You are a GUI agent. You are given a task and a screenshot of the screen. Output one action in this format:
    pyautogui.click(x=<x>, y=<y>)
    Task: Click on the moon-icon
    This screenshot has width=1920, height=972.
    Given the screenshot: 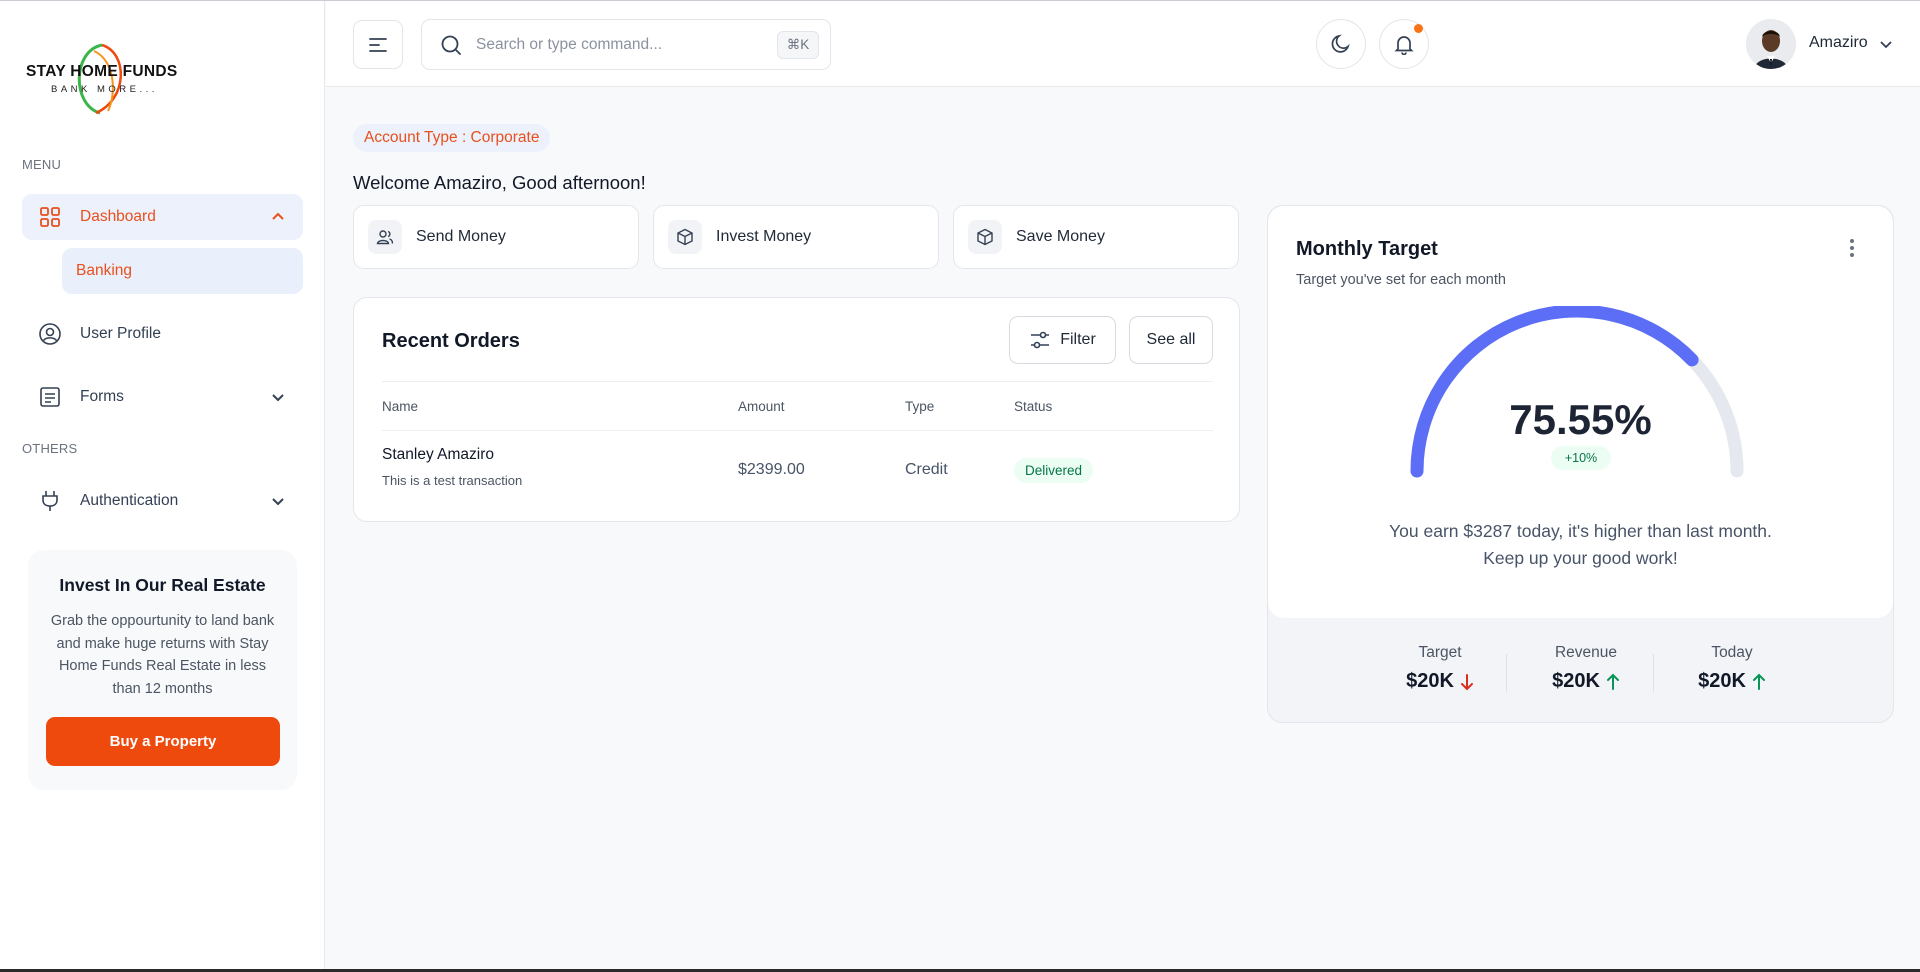 What is the action you would take?
    pyautogui.click(x=1340, y=43)
    